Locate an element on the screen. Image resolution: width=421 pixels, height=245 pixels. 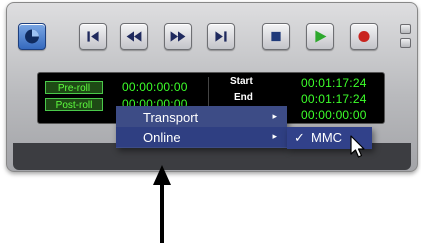
fast-forward-icon is located at coordinates (178, 36).